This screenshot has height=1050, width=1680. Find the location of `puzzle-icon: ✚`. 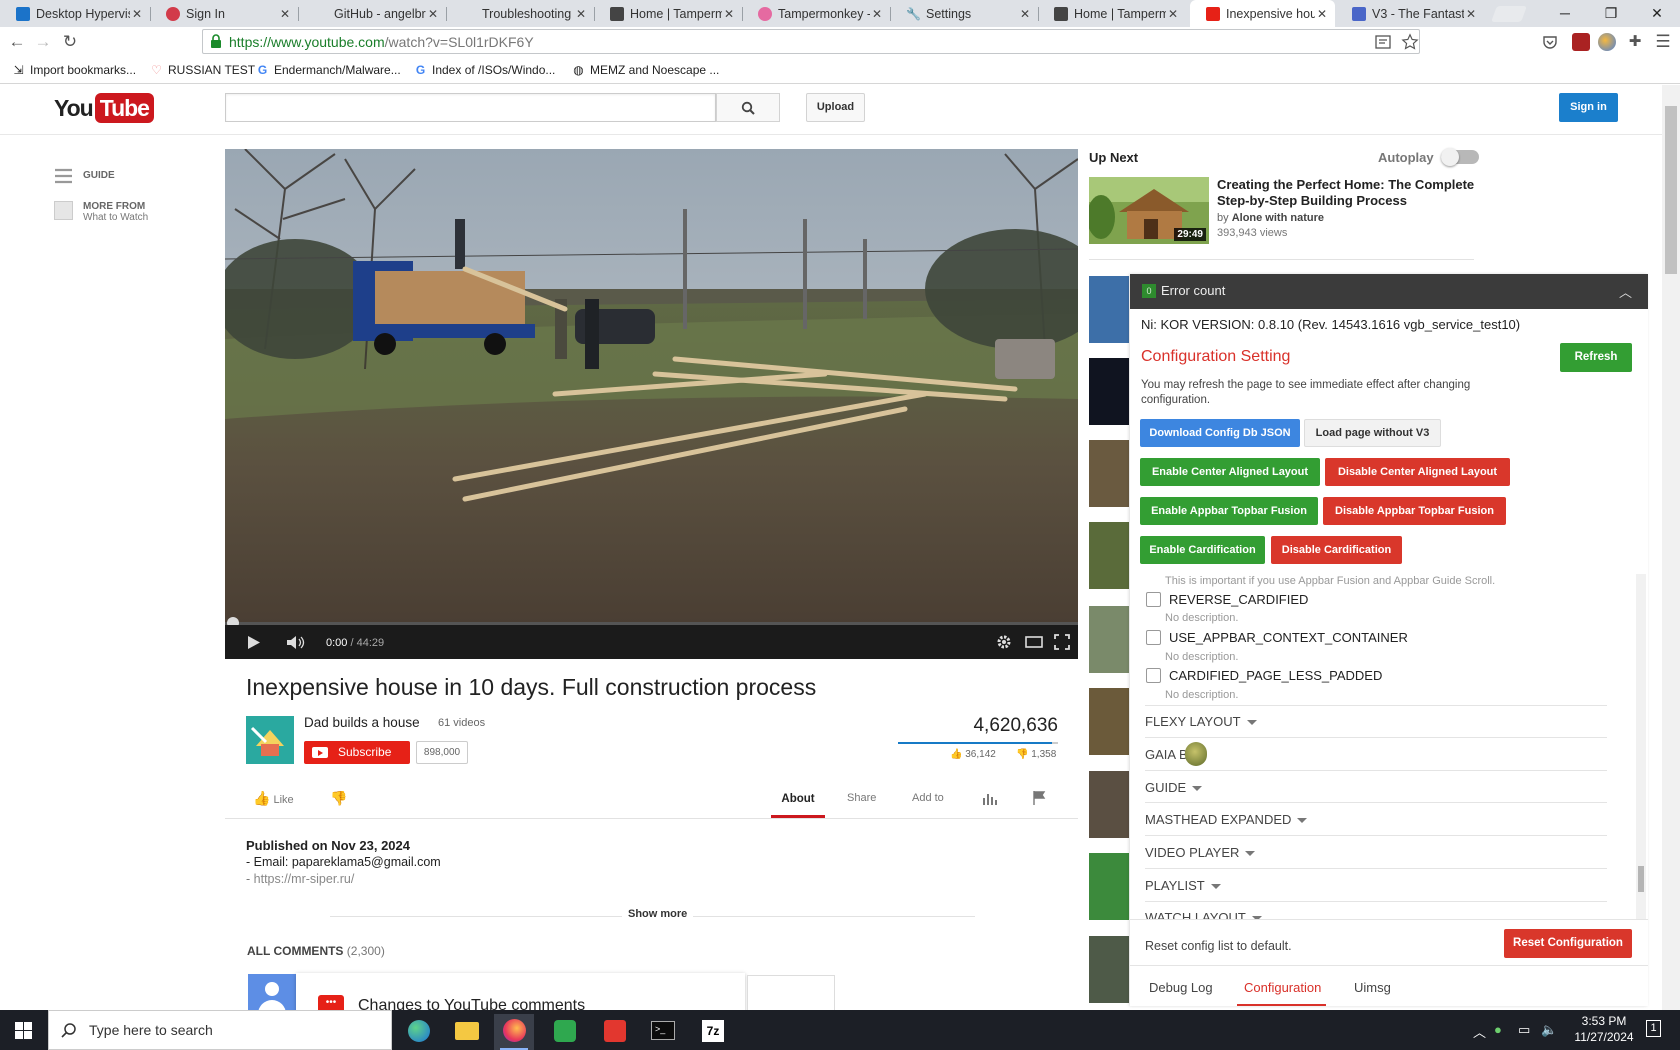

puzzle-icon: ✚ is located at coordinates (1635, 42).